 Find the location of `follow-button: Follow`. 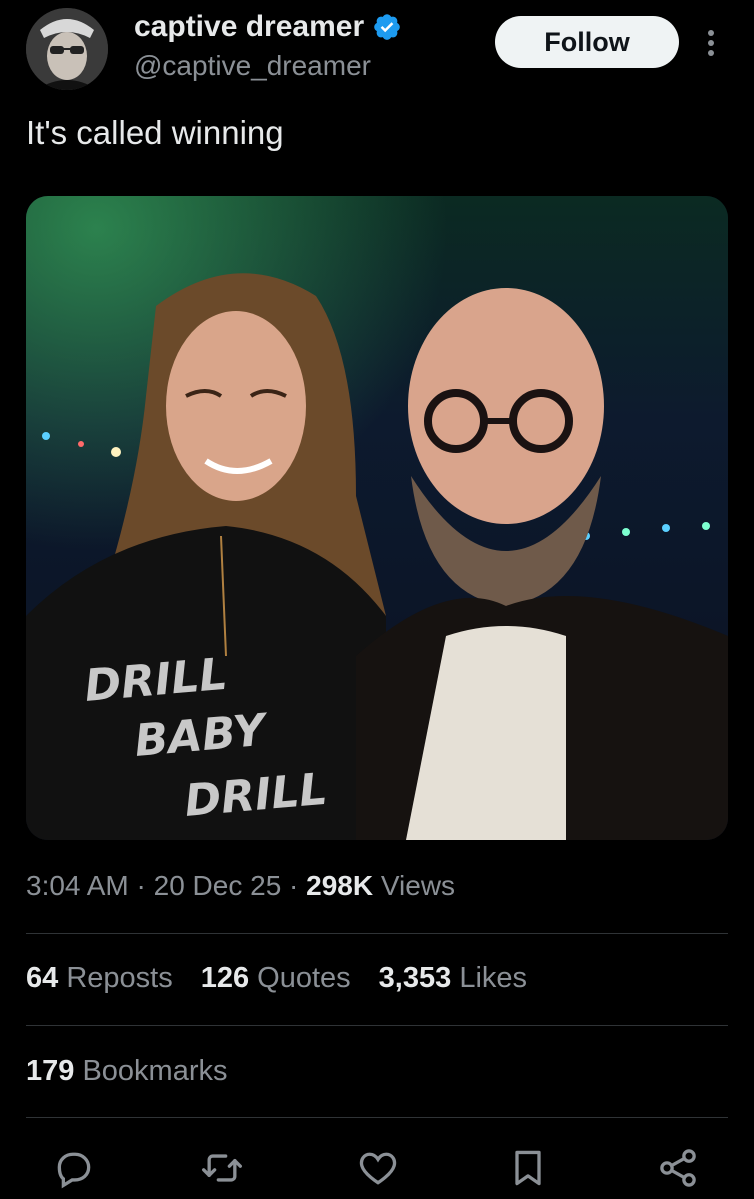

follow-button: Follow is located at coordinates (587, 42).